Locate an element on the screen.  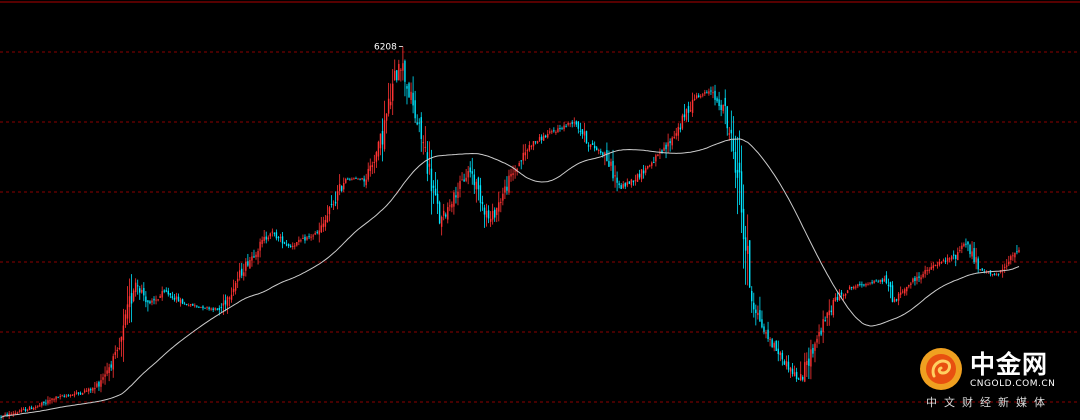
watermark-logo: 中金网 CNGOLD.COM.CN 中文财经新媒体 is located at coordinates (998, 377).